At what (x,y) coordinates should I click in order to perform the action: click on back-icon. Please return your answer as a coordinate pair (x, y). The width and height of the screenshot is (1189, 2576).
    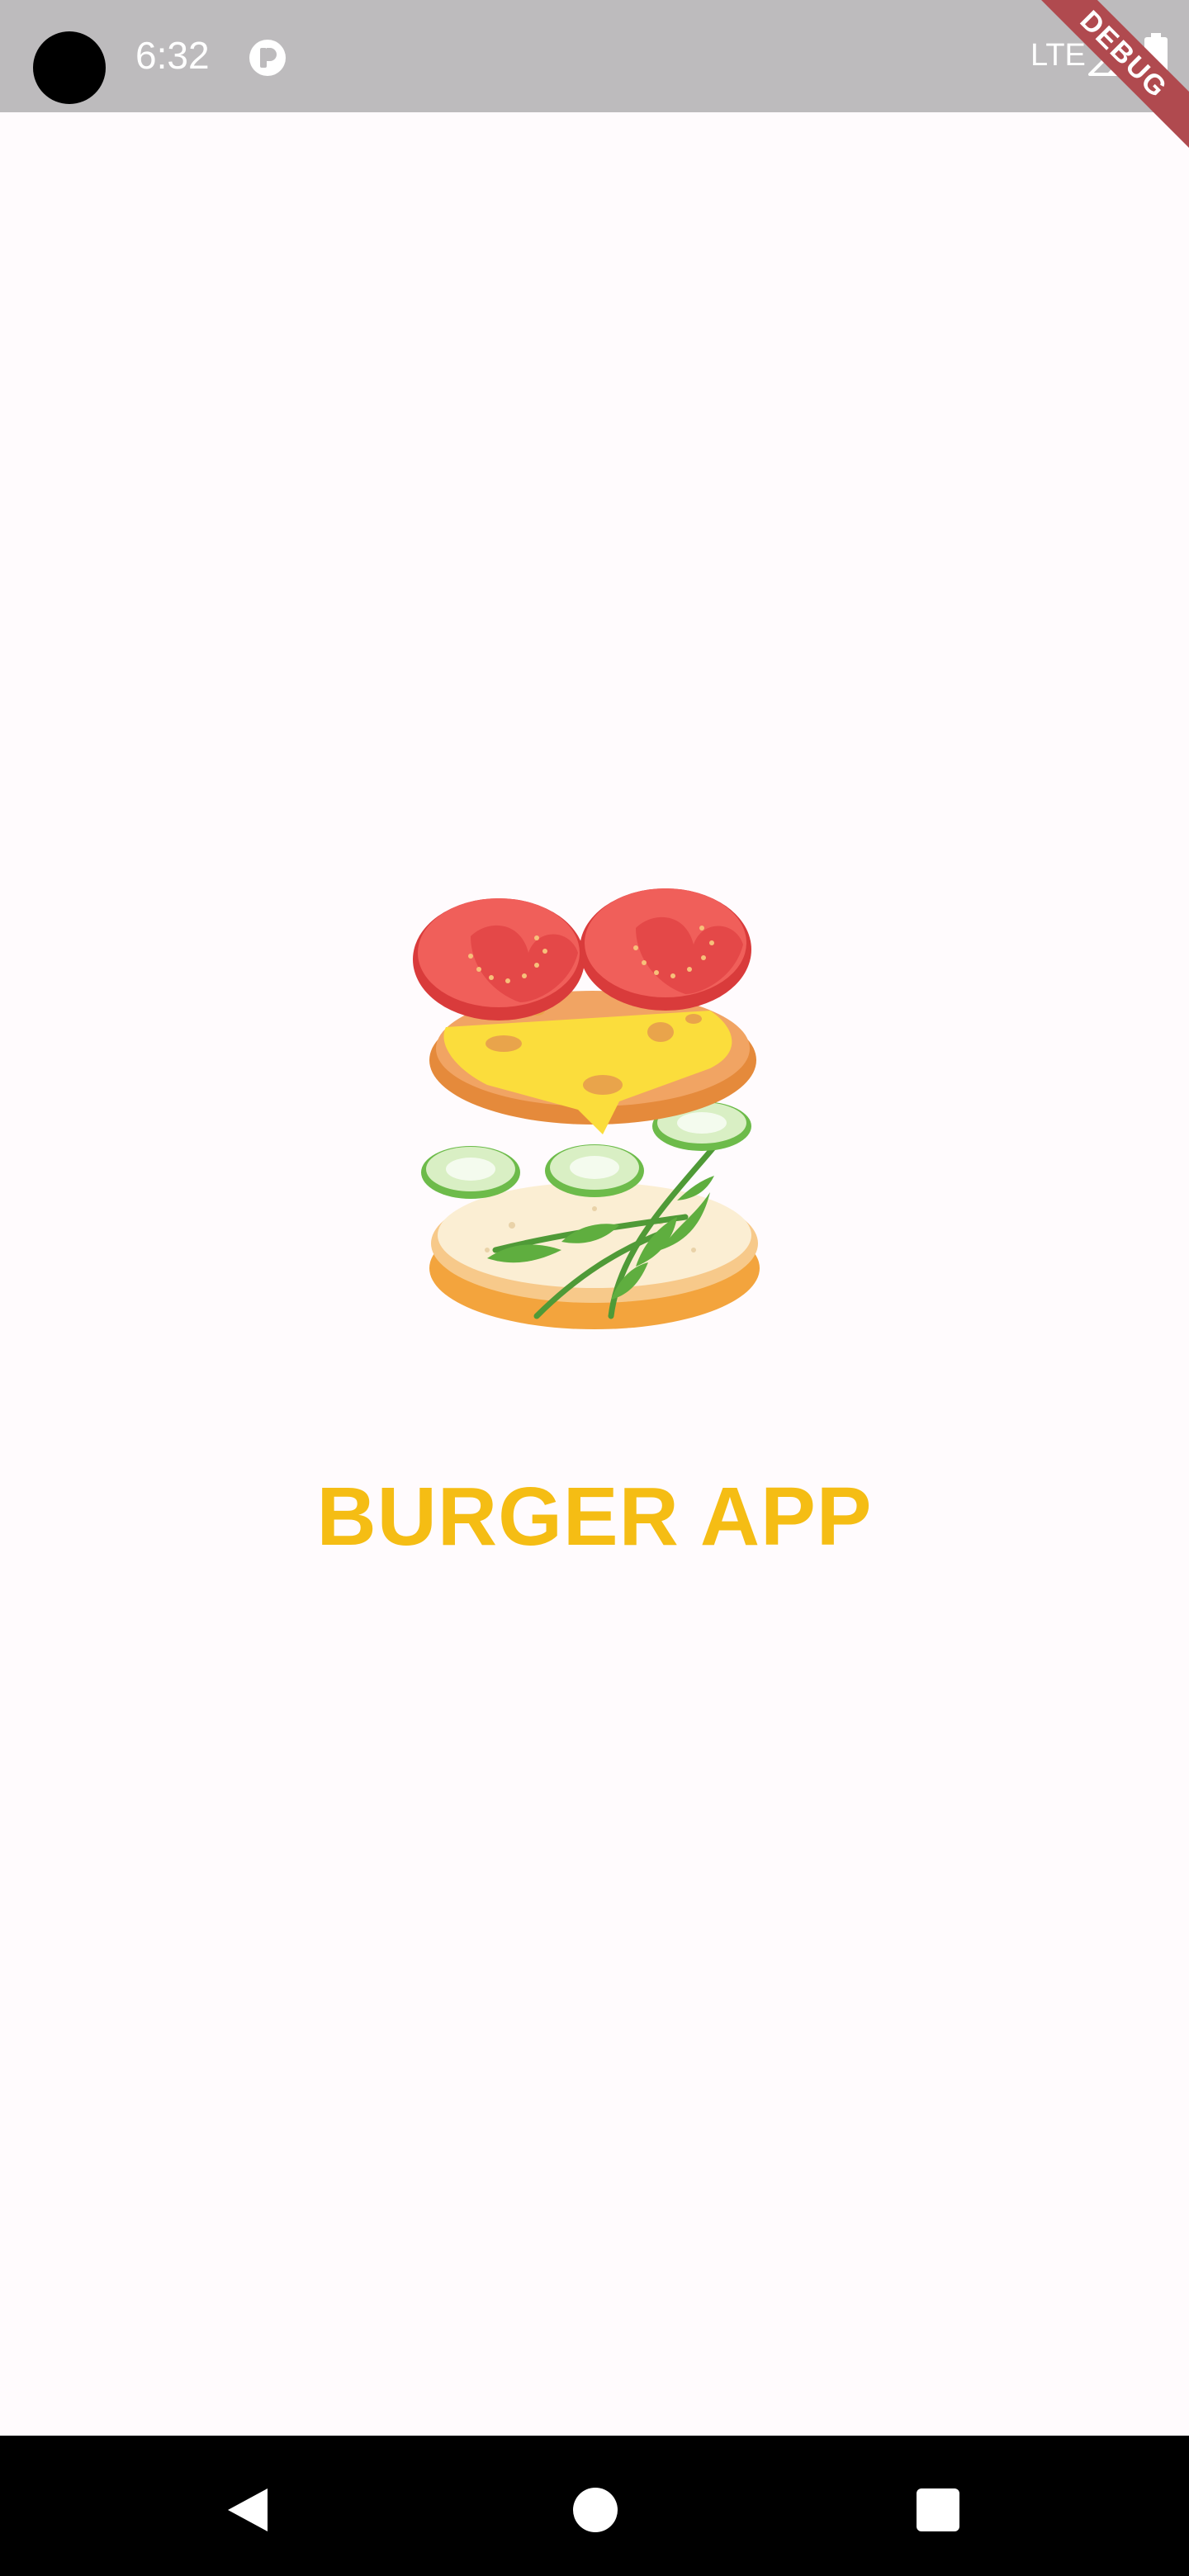
    Looking at the image, I should click on (248, 2510).